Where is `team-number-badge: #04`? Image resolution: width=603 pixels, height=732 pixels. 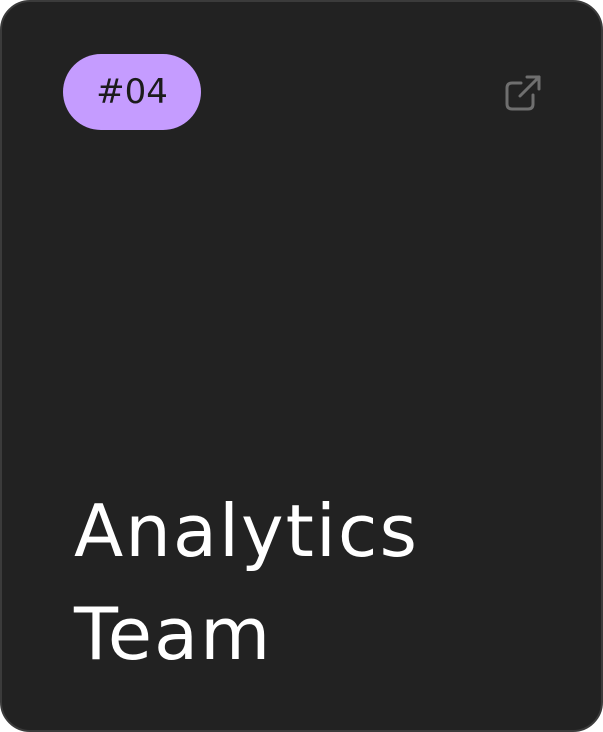 team-number-badge: #04 is located at coordinates (132, 92).